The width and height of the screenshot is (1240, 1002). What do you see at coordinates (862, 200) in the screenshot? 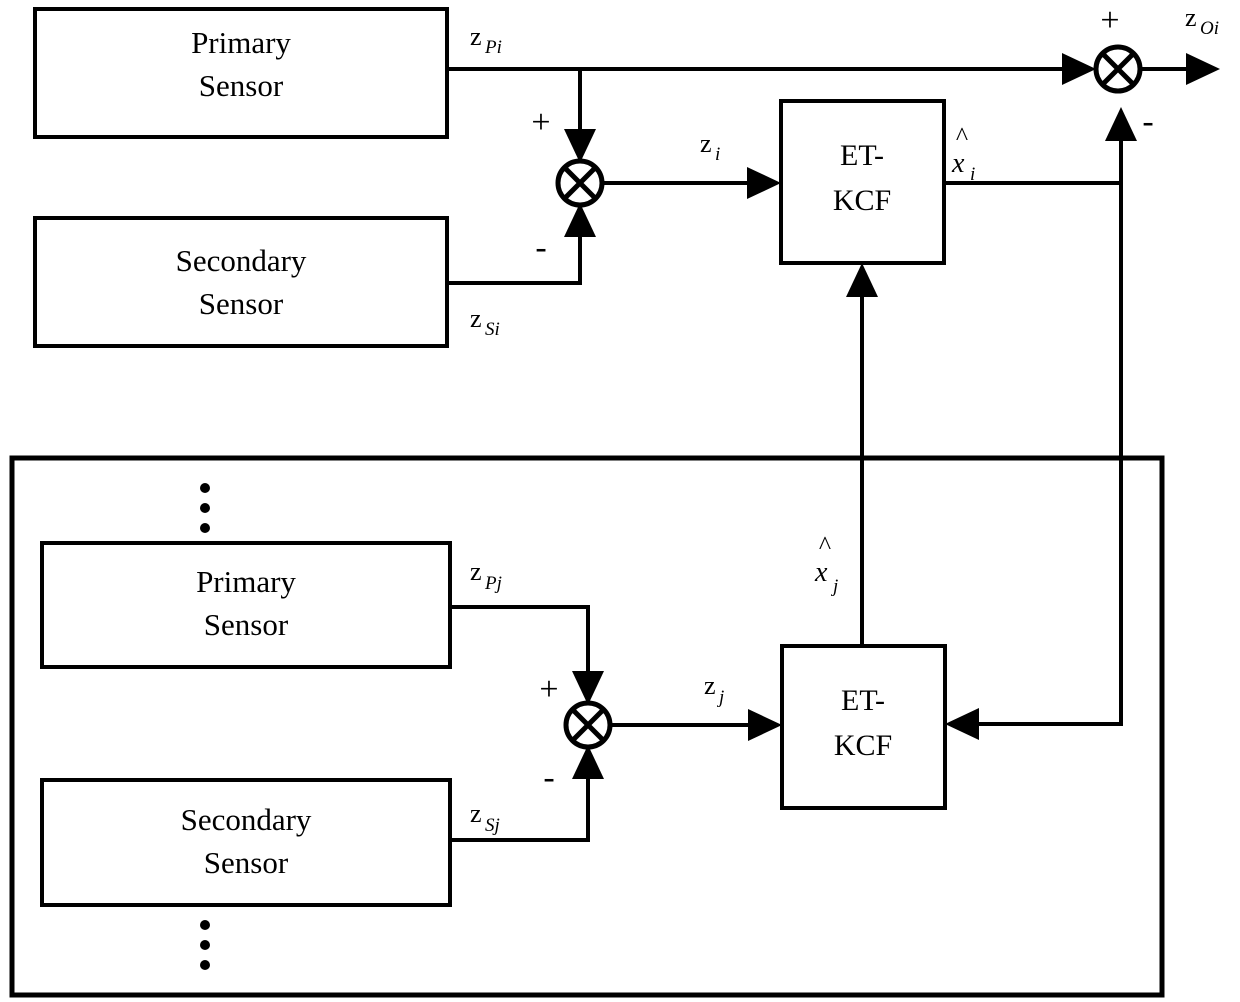
I see `et-kcf-i-label-line2: KCF` at bounding box center [862, 200].